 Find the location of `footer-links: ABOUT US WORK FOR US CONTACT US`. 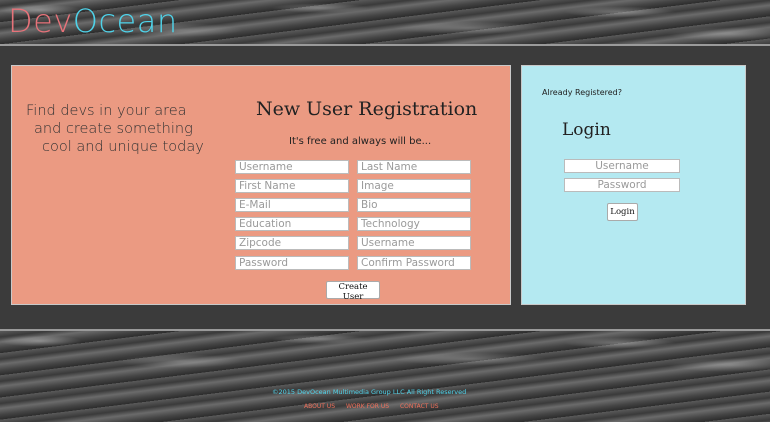

footer-links: ABOUT US WORK FOR US CONTACT US is located at coordinates (376, 406).